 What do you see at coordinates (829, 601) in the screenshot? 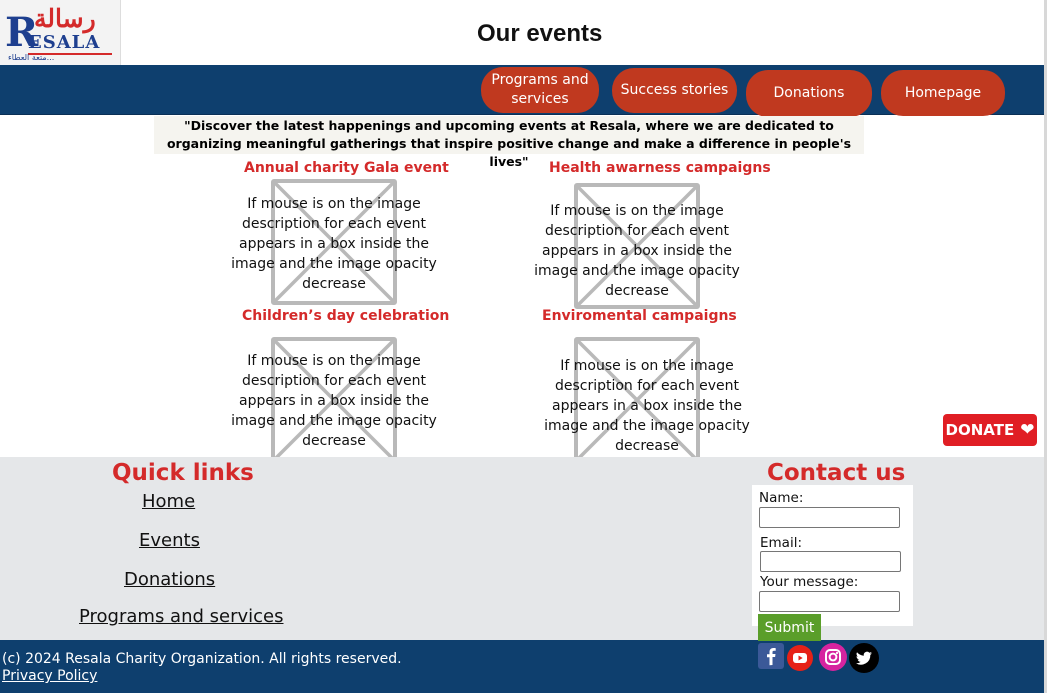
I see `message-field` at bounding box center [829, 601].